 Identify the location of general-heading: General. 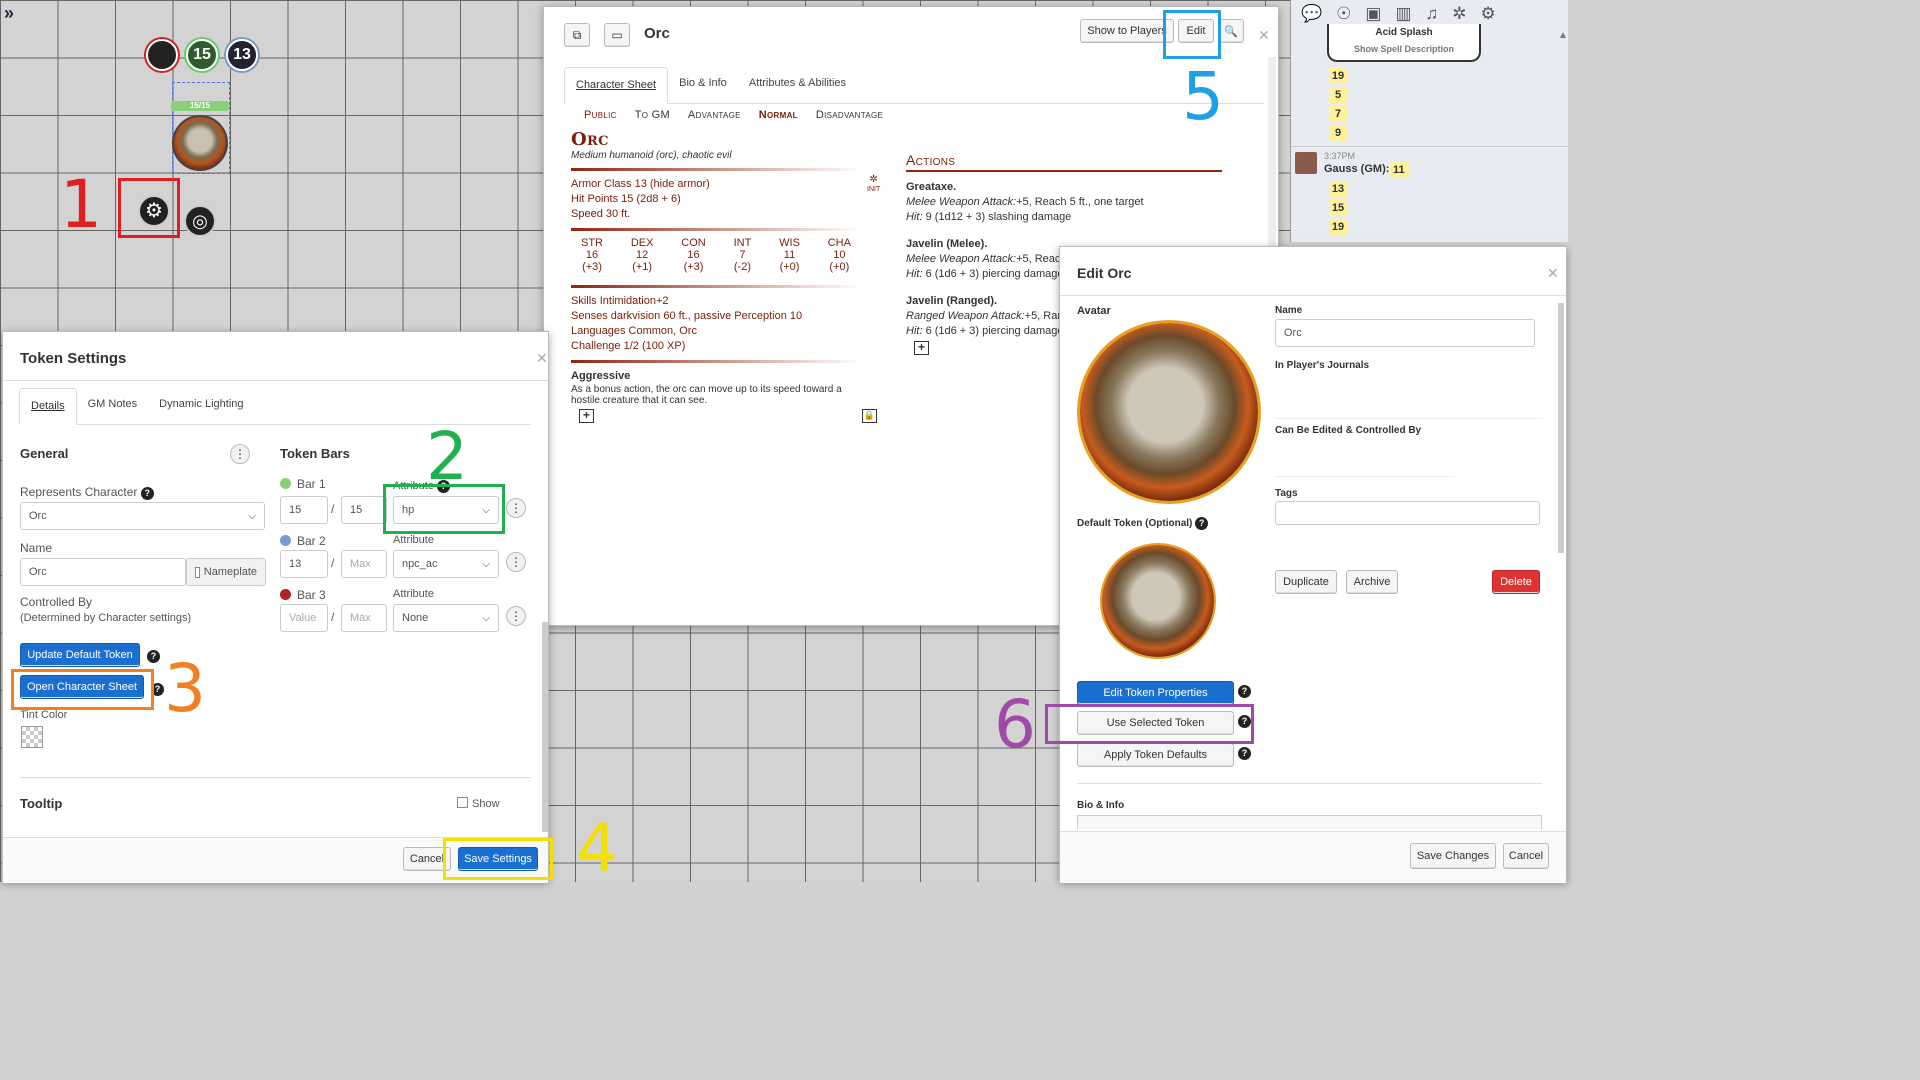
(44, 453).